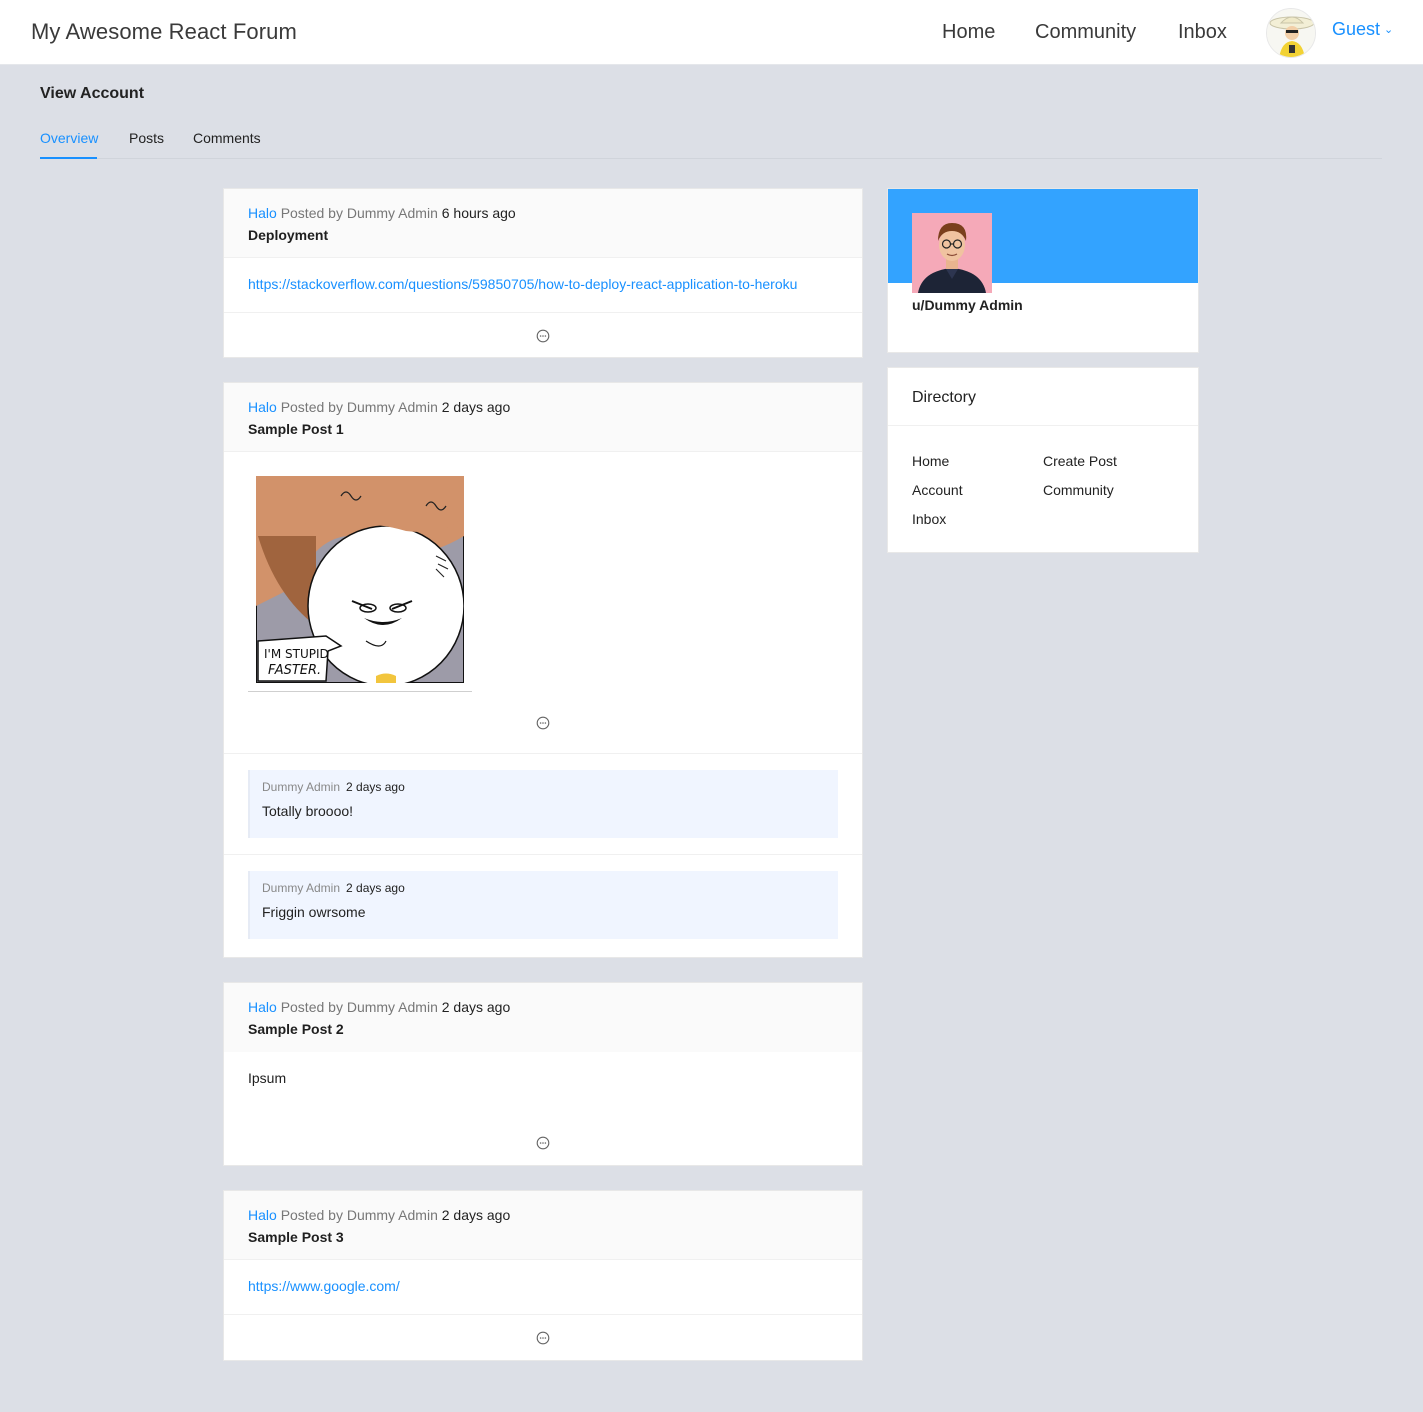  What do you see at coordinates (324, 1286) in the screenshot?
I see `post-link: https://www.google.com/` at bounding box center [324, 1286].